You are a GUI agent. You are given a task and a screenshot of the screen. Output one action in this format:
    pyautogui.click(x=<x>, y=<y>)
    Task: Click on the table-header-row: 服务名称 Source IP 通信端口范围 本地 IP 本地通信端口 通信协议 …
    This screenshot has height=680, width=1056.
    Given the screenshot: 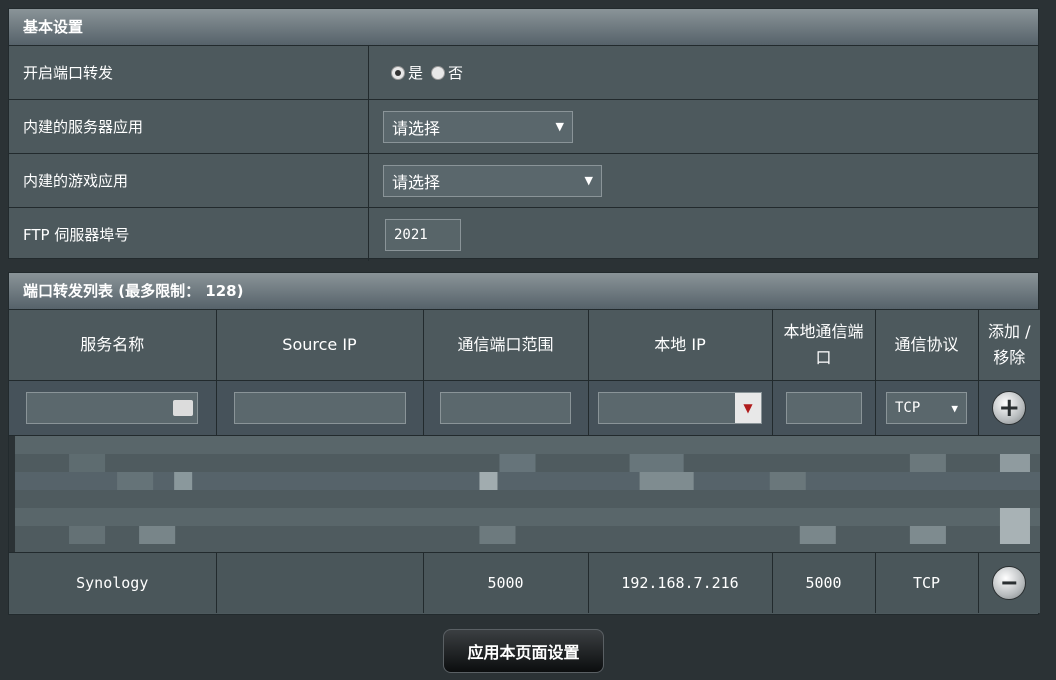 What is the action you would take?
    pyautogui.click(x=524, y=345)
    